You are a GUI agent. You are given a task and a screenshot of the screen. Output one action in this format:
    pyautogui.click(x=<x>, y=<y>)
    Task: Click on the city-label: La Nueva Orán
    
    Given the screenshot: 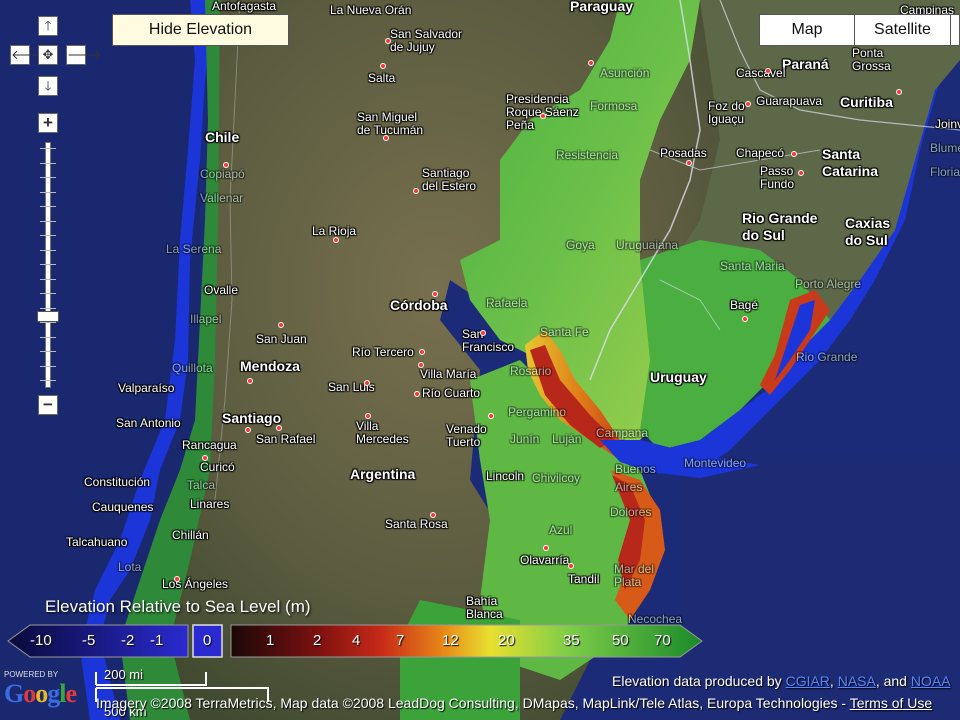 What is the action you would take?
    pyautogui.click(x=371, y=10)
    